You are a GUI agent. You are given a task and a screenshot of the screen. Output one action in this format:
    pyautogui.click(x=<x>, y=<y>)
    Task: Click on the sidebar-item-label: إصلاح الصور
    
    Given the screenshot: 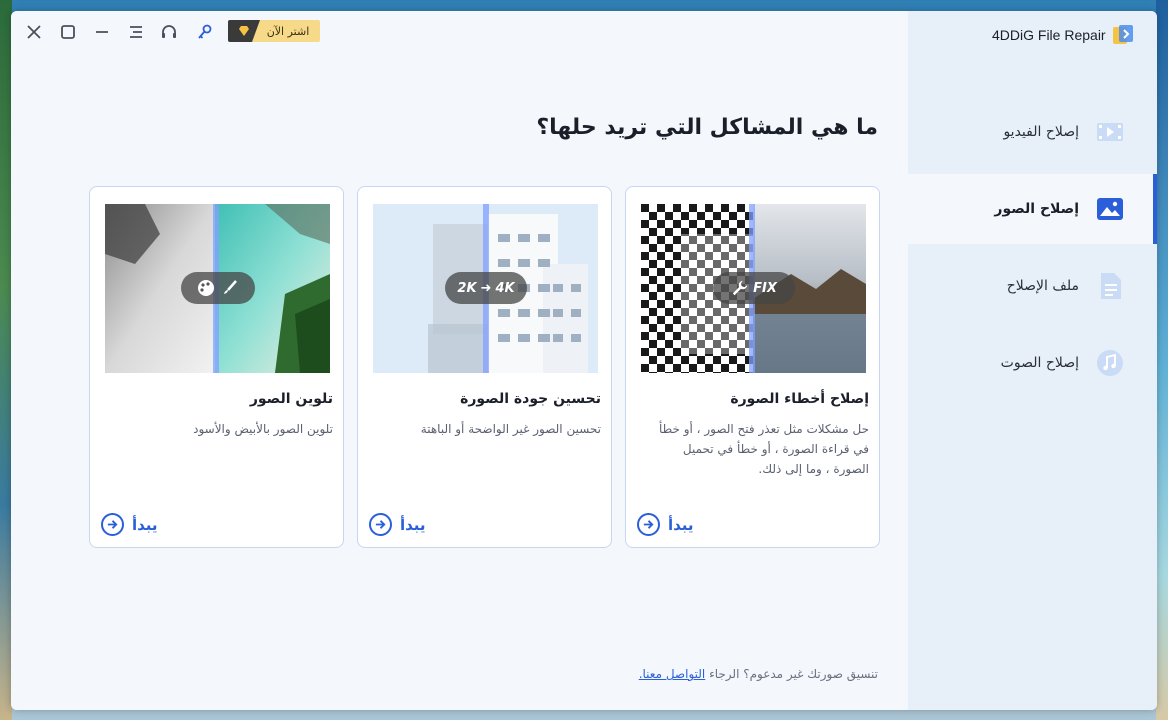 What is the action you would take?
    pyautogui.click(x=1036, y=209)
    